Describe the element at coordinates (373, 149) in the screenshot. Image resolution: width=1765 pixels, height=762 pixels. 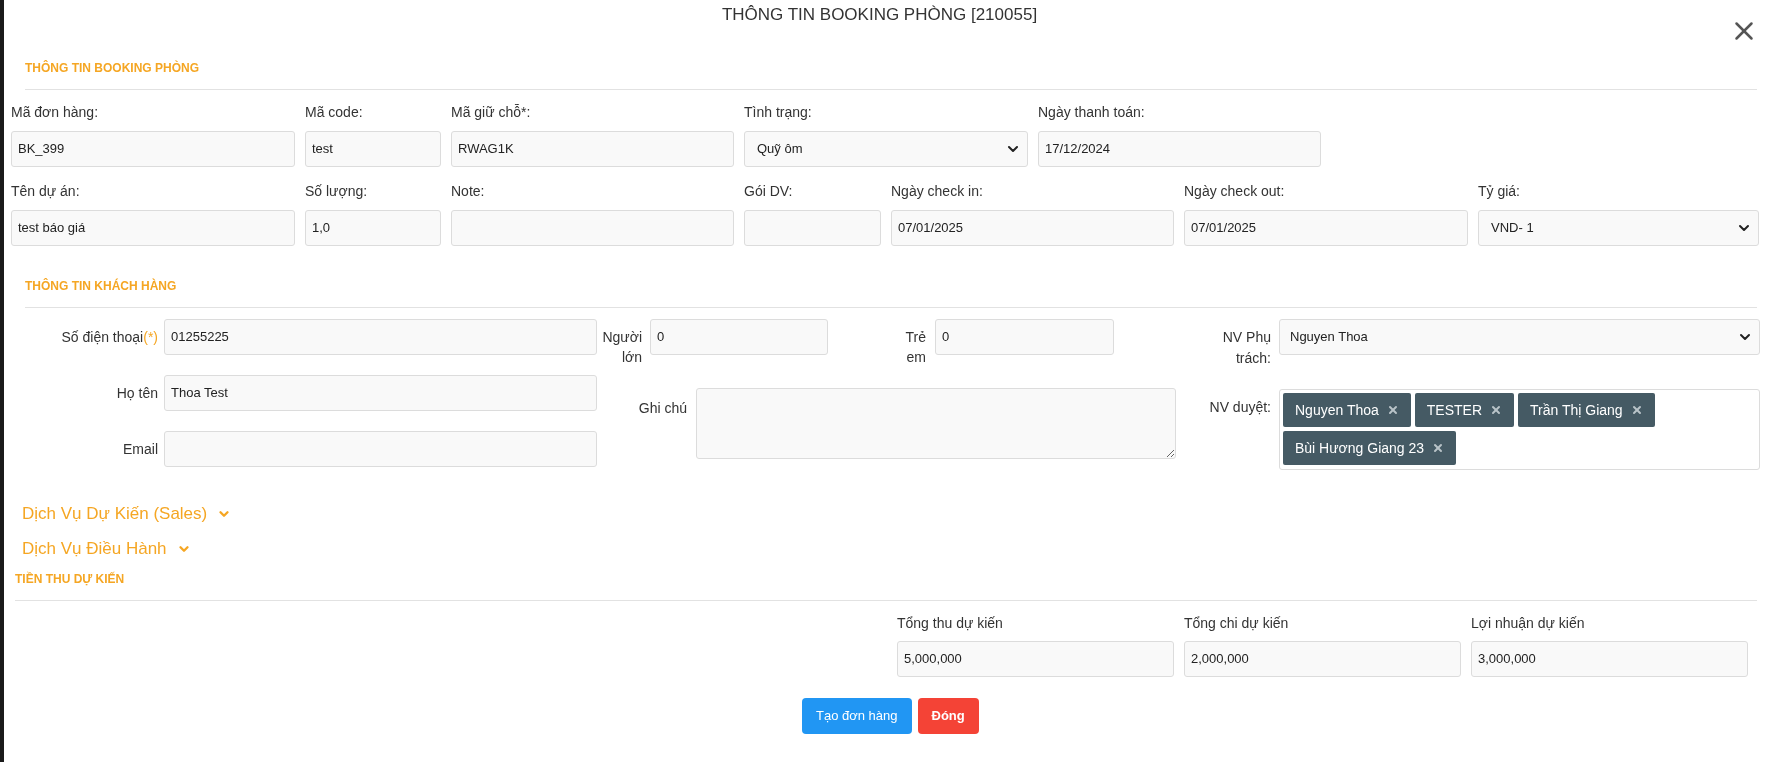
I see `input-field: test` at that location.